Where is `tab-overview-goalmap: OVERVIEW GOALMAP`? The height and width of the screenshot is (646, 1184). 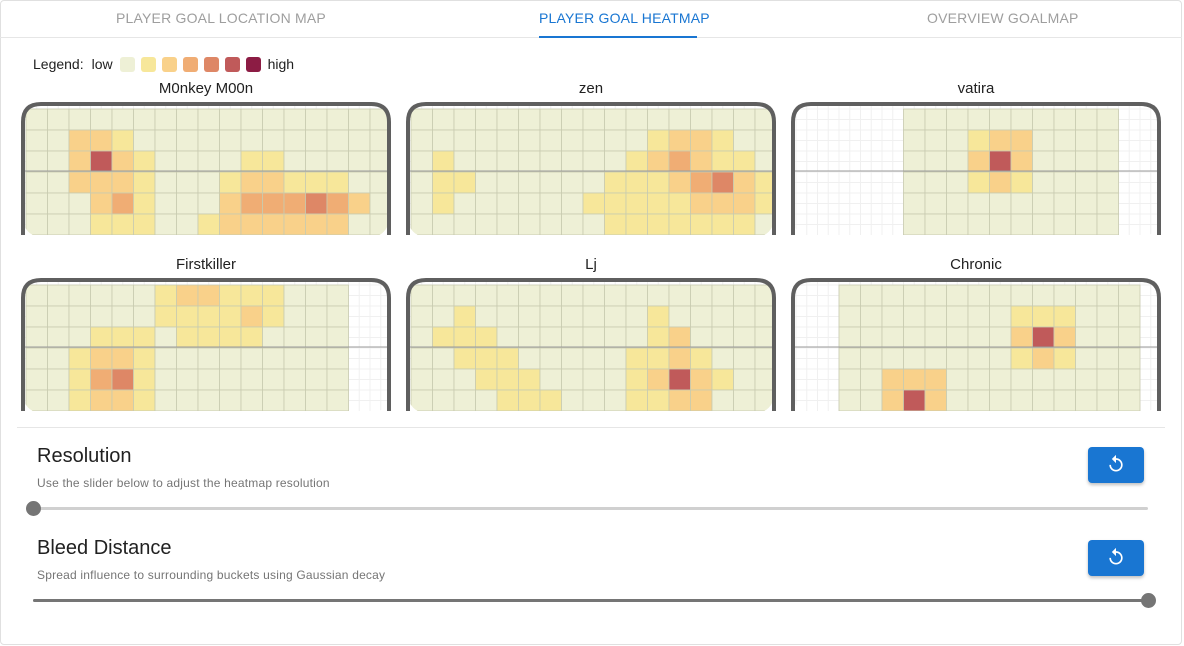 tab-overview-goalmap: OVERVIEW GOALMAP is located at coordinates (1002, 19).